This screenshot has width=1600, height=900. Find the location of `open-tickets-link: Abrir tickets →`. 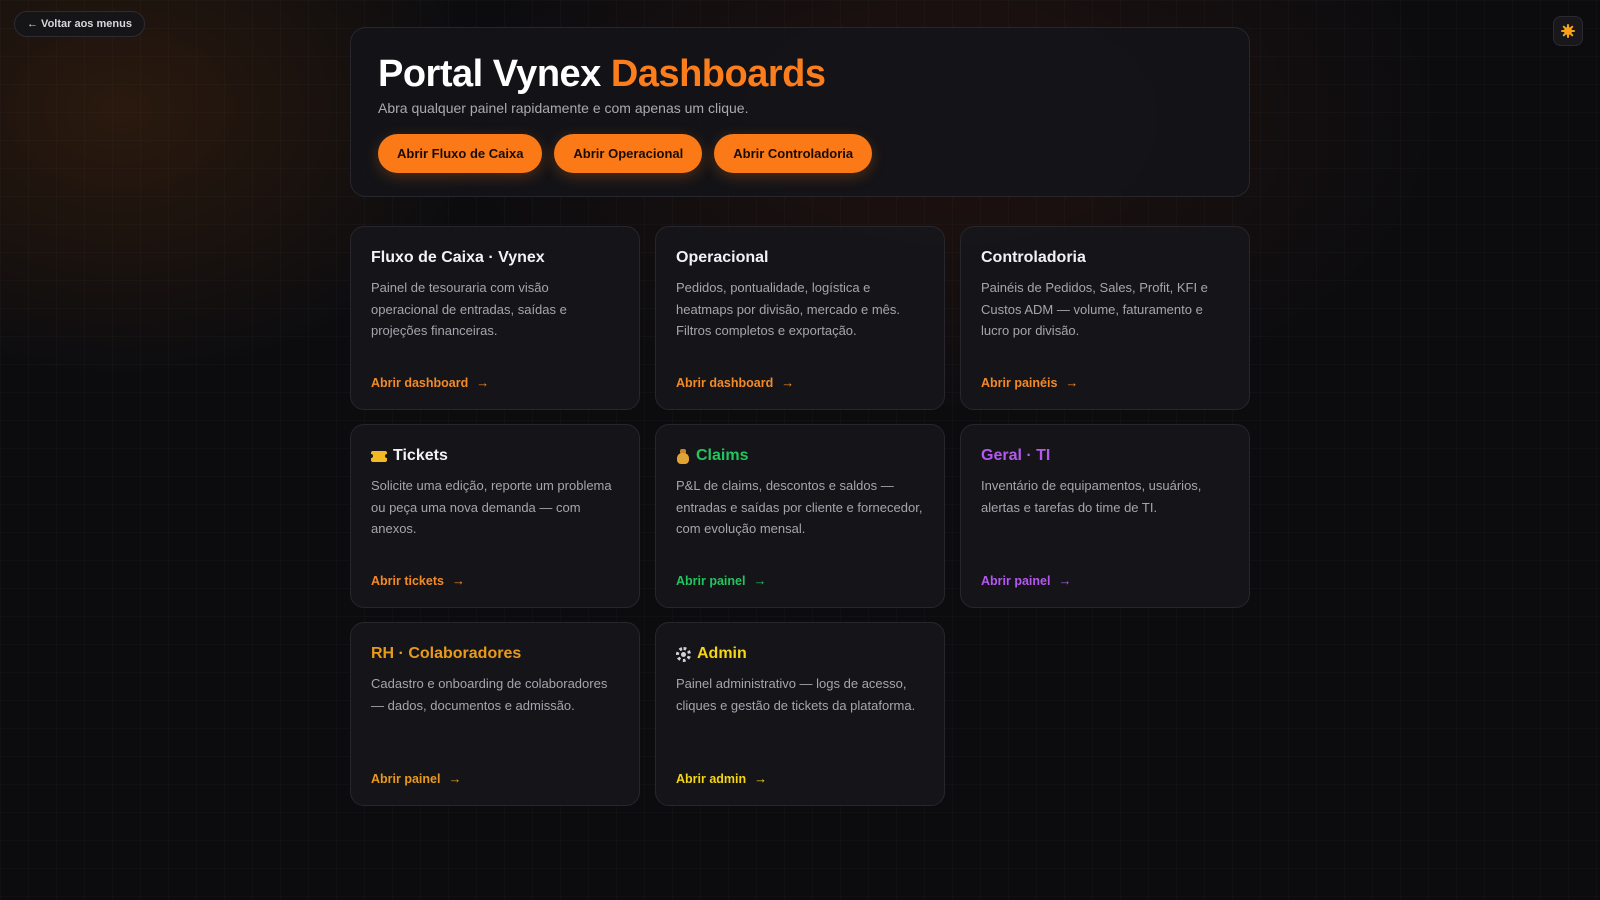

open-tickets-link: Abrir tickets → is located at coordinates (418, 580).